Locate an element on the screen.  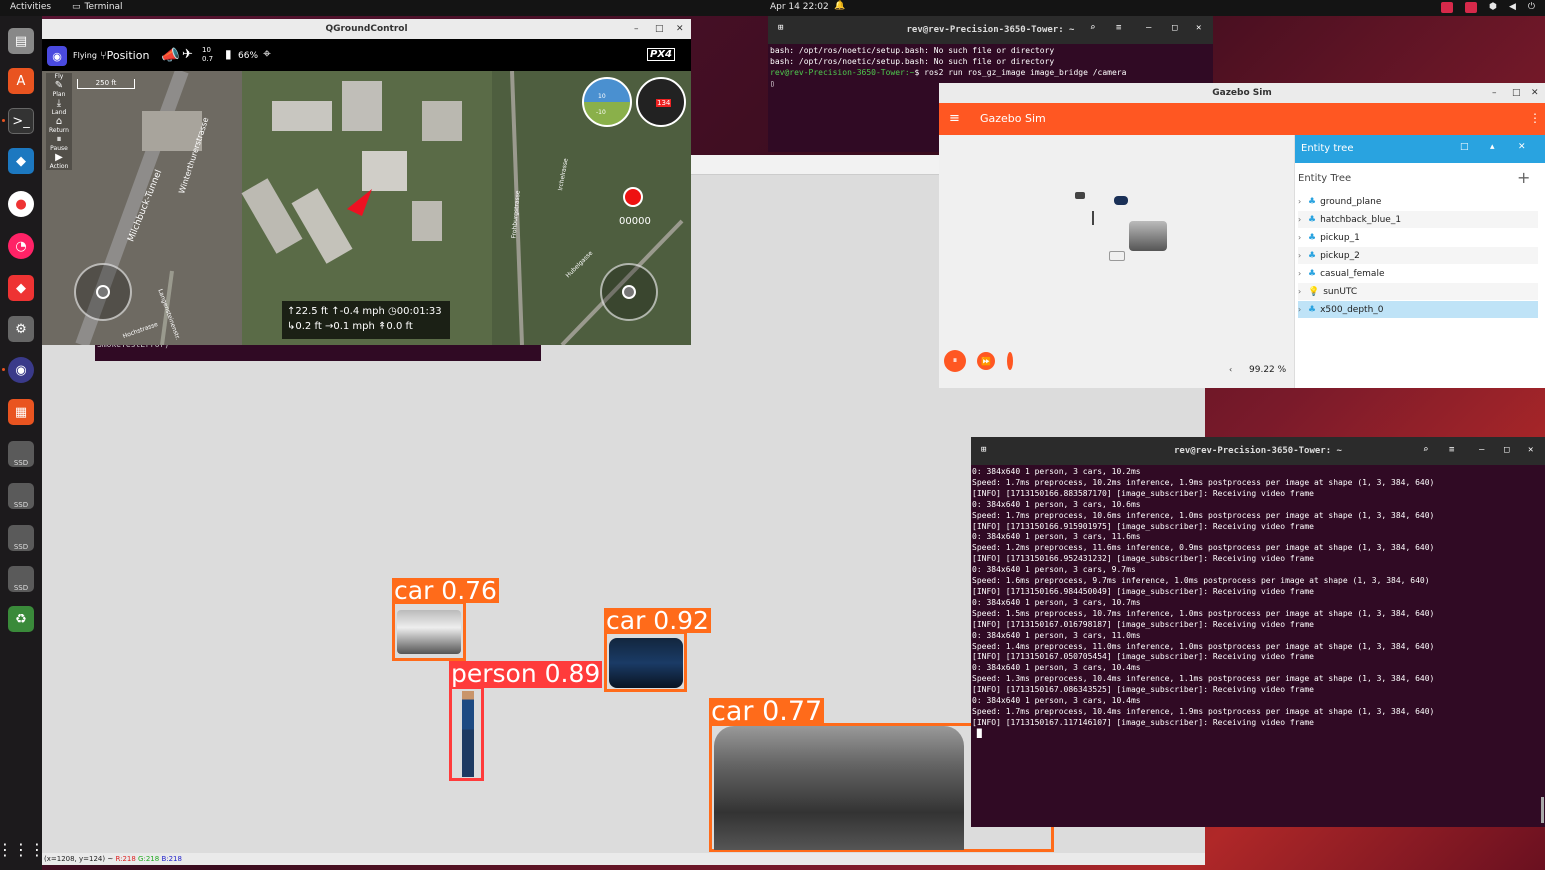
tool-land: ⤓ Land is located at coordinates (59, 107).